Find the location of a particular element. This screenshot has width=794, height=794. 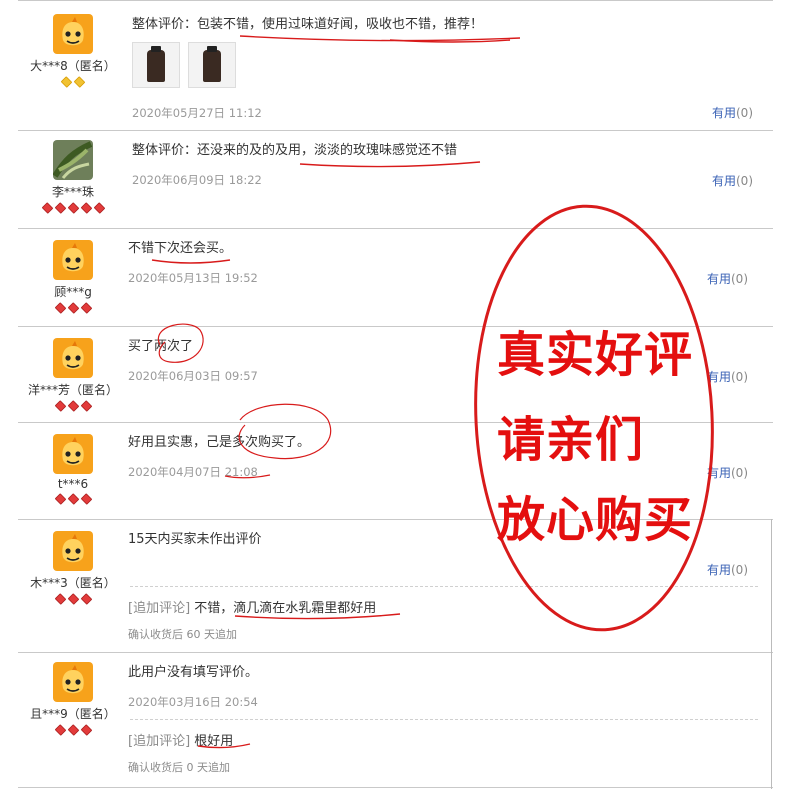

username: 且***9（匿名） is located at coordinates (73, 714).